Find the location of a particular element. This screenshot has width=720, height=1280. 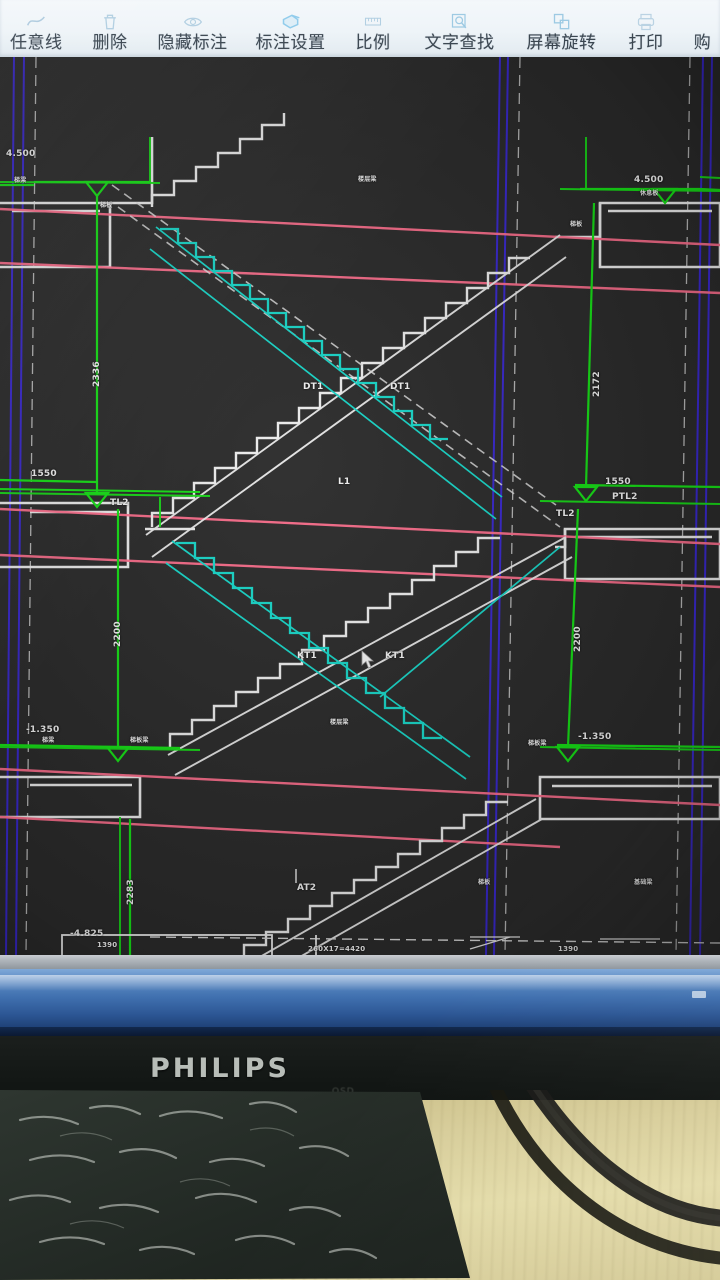

dimension-label-bottom-center: 260X17=4420 is located at coordinates (337, 949).